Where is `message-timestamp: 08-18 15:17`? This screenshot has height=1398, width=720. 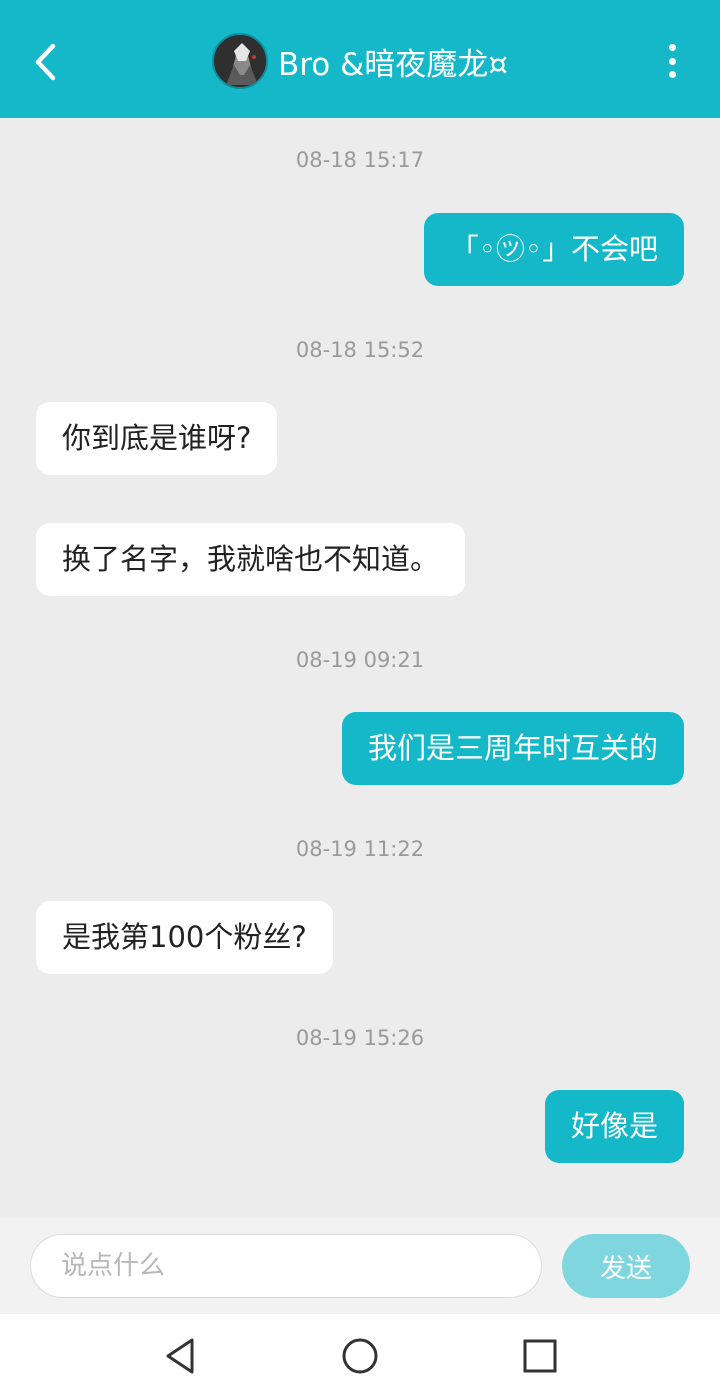
message-timestamp: 08-18 15:17 is located at coordinates (360, 160).